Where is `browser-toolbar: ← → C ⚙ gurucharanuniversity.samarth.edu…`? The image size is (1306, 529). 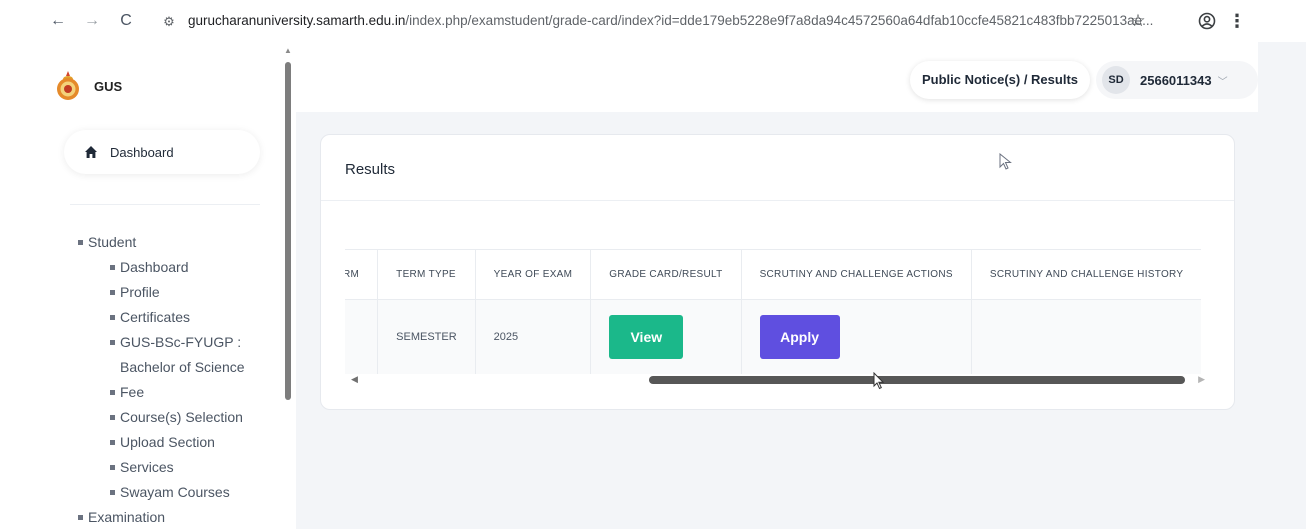 browser-toolbar: ← → C ⚙ gurucharanuniversity.samarth.edu… is located at coordinates (653, 21).